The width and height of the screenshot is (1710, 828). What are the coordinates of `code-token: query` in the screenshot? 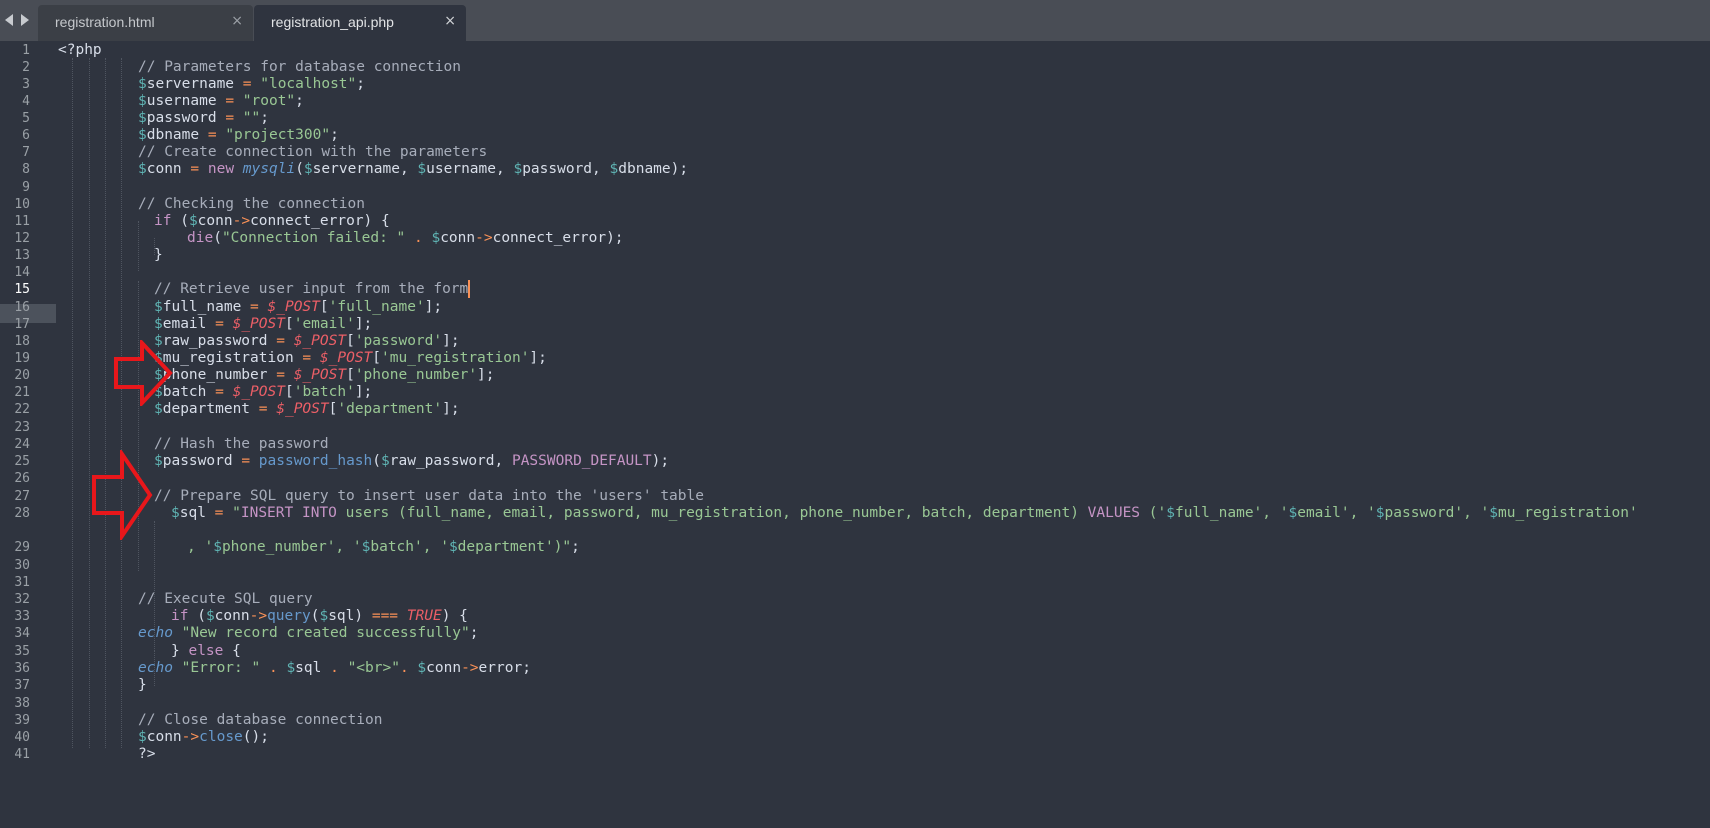 It's located at (289, 616).